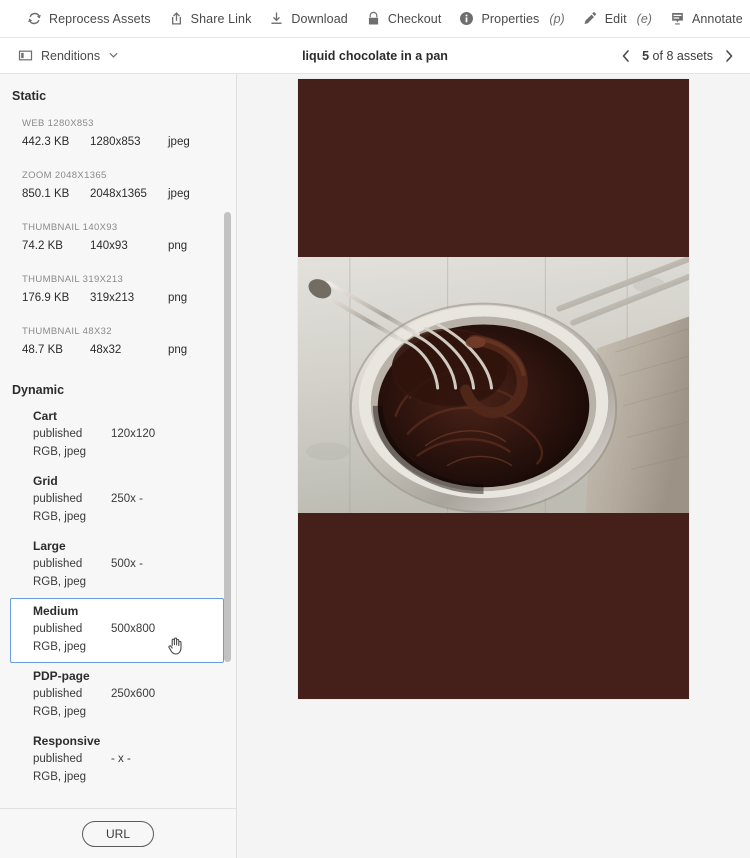 This screenshot has width=750, height=858. I want to click on share-link-button: Share Link, so click(210, 18).